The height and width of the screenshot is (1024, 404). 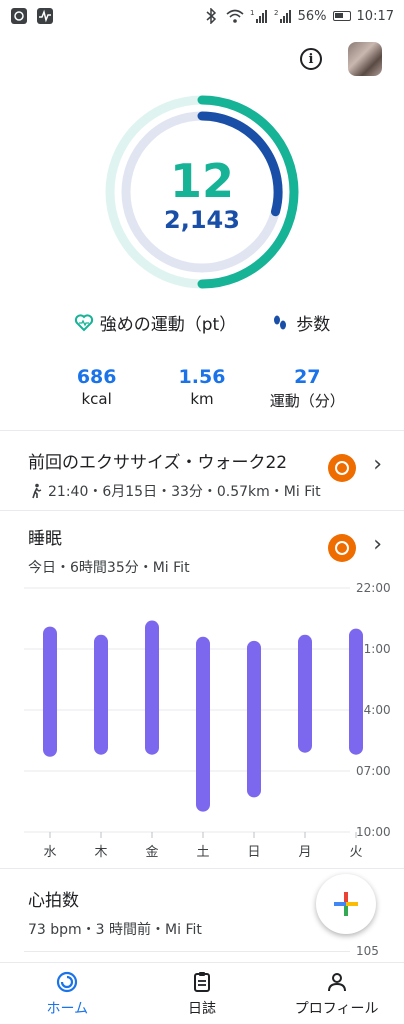 What do you see at coordinates (375, 16) in the screenshot?
I see `clock: 10:17` at bounding box center [375, 16].